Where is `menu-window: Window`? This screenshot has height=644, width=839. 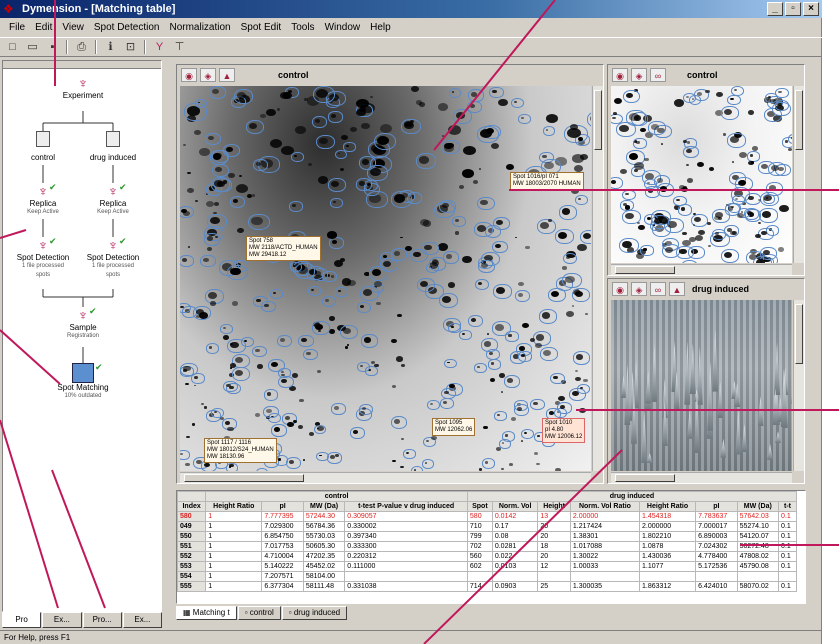 menu-window: Window is located at coordinates (343, 28).